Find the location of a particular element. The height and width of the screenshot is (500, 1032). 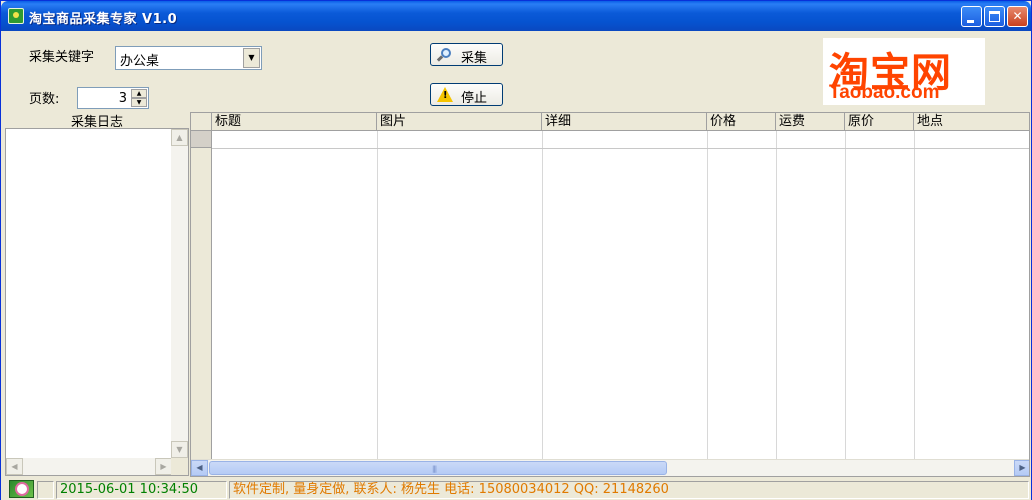

pages-value: 3 is located at coordinates (122, 98).